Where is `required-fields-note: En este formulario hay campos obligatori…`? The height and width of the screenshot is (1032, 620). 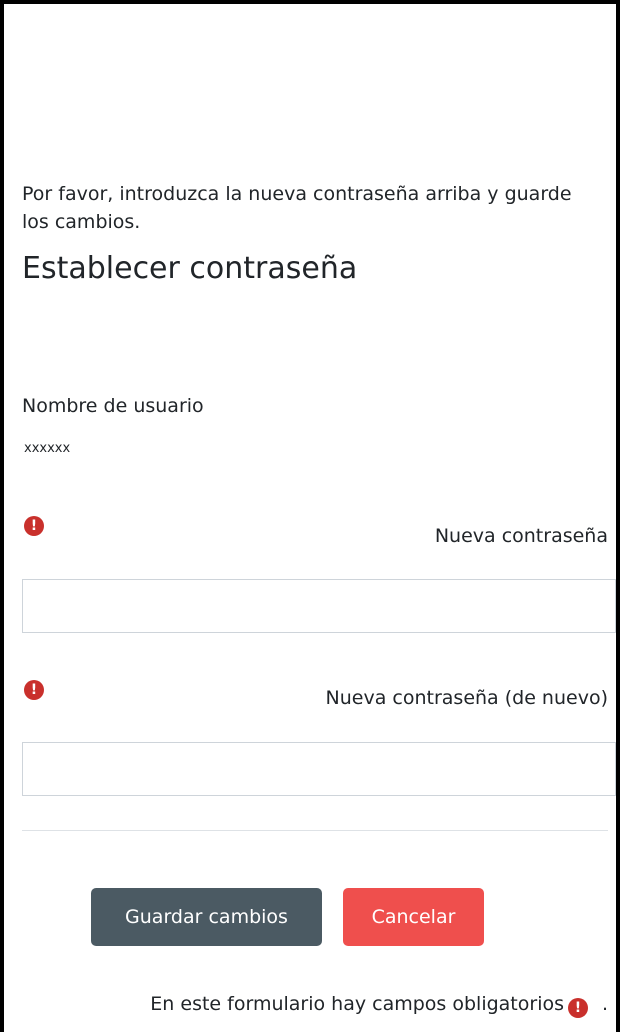
required-fields-note: En este formulario hay campos obligatori… is located at coordinates (369, 1004).